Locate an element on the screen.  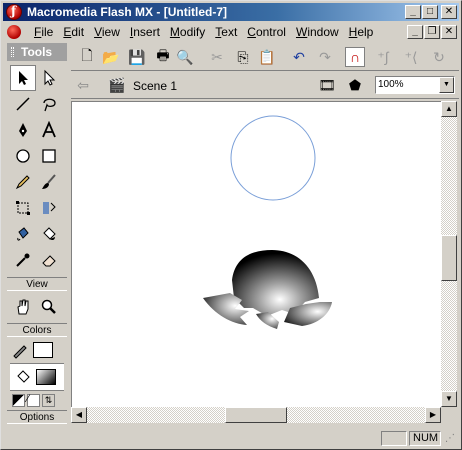
paste-button: 📋 is located at coordinates (267, 57).